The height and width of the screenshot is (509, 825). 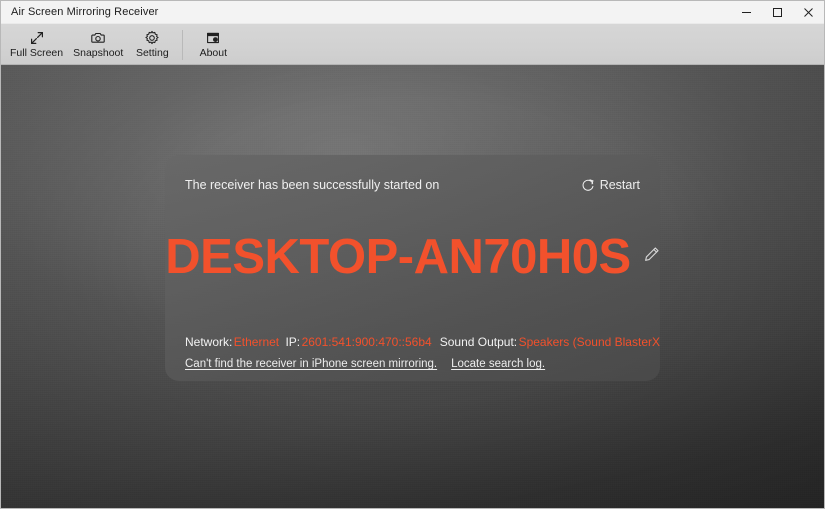 I want to click on toolbar-separator, so click(x=183, y=45).